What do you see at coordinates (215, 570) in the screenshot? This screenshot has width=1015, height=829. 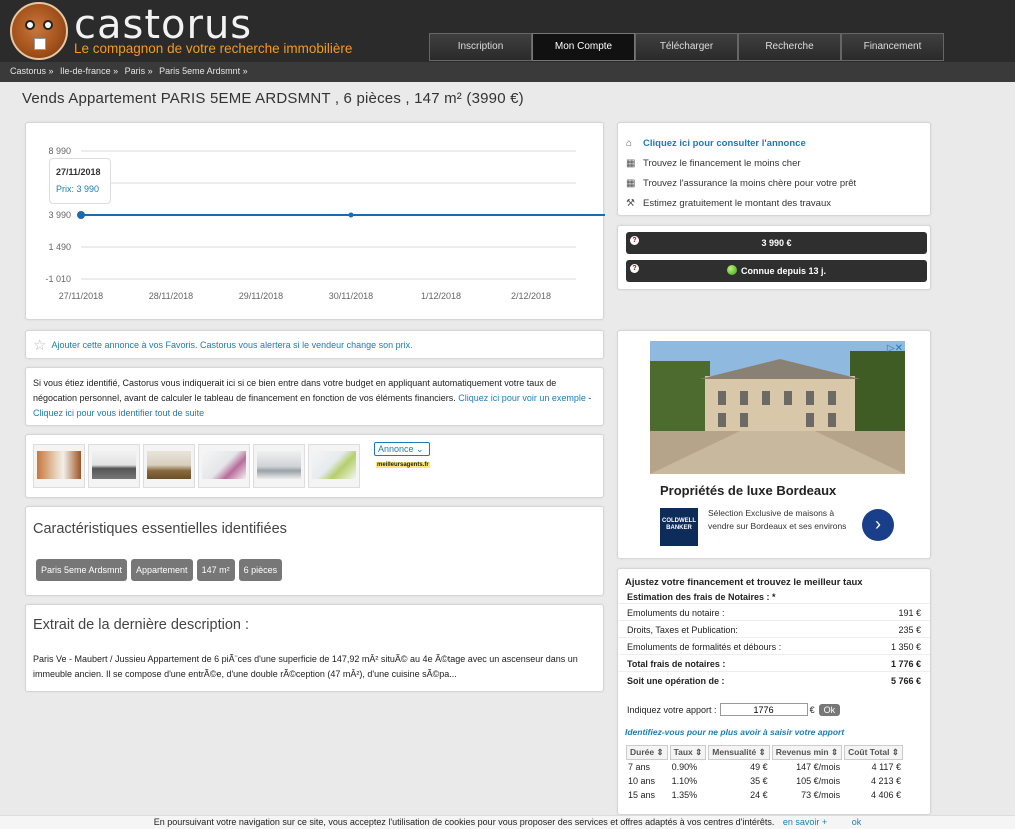 I see `tag-surface: 147 m²` at bounding box center [215, 570].